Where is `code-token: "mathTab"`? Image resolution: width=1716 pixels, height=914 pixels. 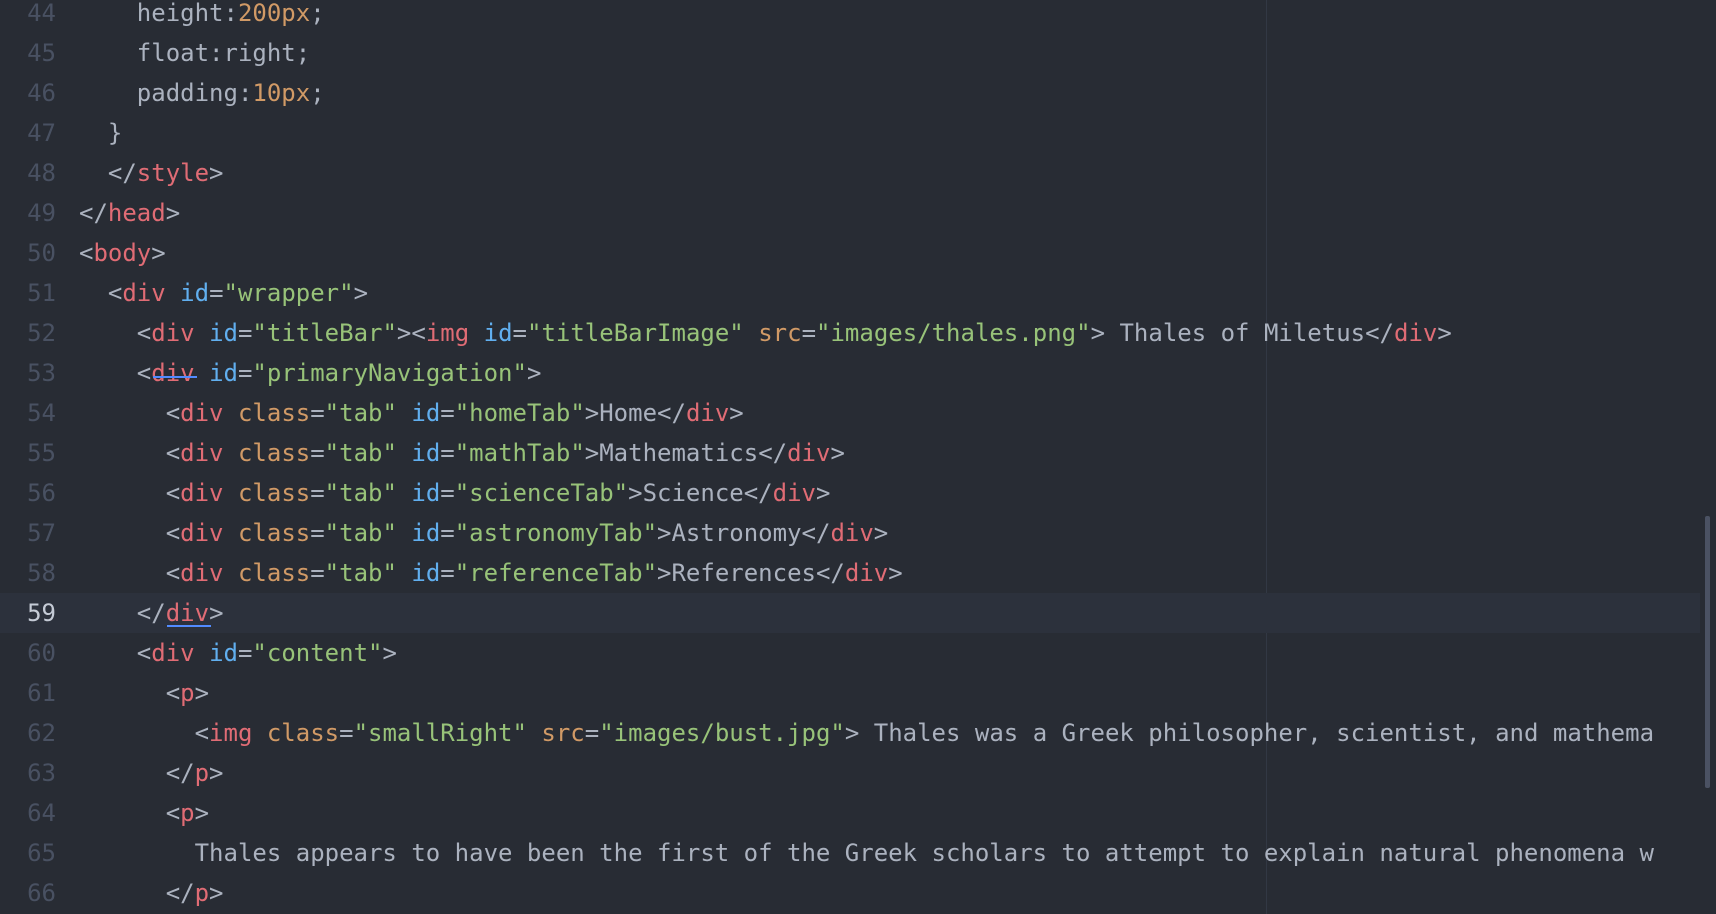
code-token: "mathTab" is located at coordinates (519, 453).